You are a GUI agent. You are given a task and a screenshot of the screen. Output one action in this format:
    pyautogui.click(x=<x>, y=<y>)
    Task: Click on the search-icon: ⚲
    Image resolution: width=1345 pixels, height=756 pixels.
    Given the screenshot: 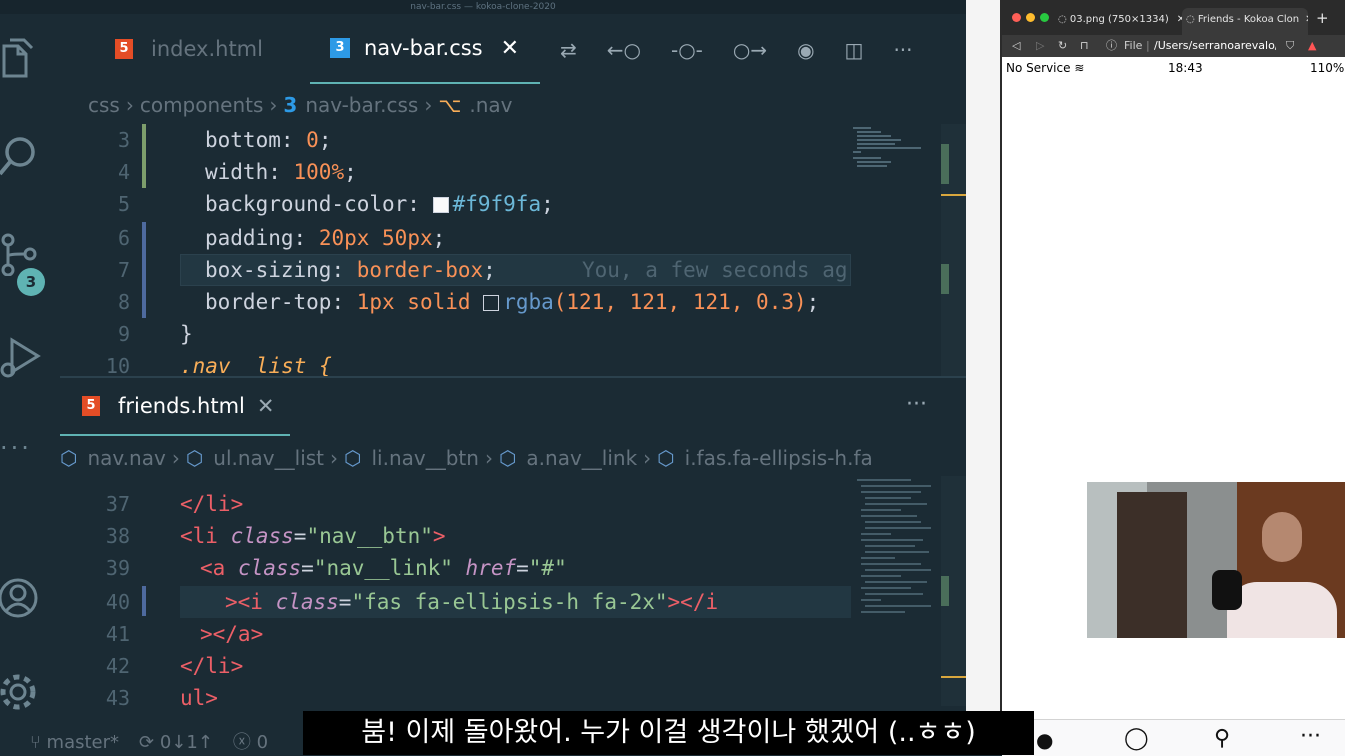 What is the action you would take?
    pyautogui.click(x=1222, y=738)
    